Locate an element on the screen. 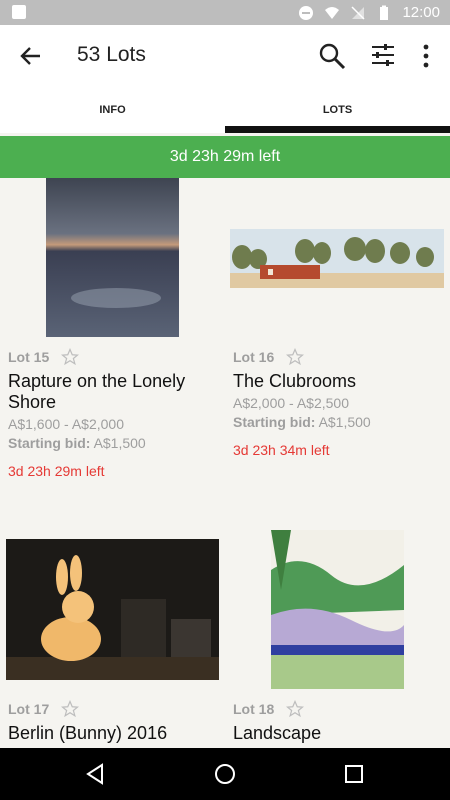  lot-number: Lot 16 is located at coordinates (254, 357).